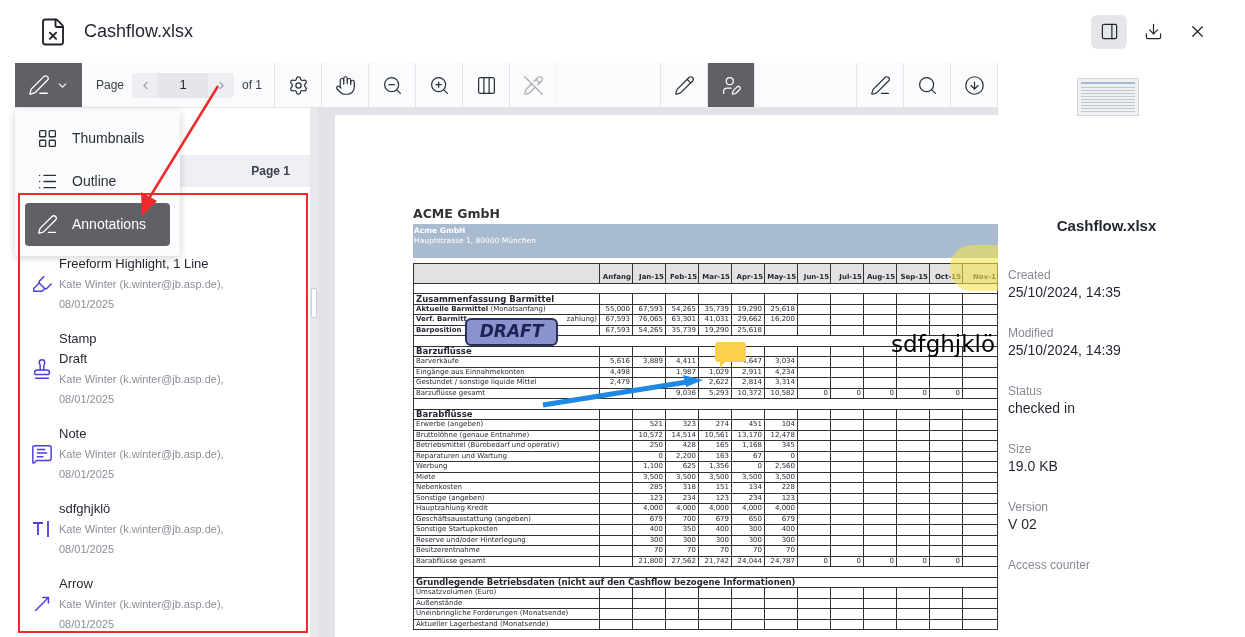 This screenshot has width=1245, height=637. Describe the element at coordinates (76, 584) in the screenshot. I see `annotation-title: Arrow` at that location.